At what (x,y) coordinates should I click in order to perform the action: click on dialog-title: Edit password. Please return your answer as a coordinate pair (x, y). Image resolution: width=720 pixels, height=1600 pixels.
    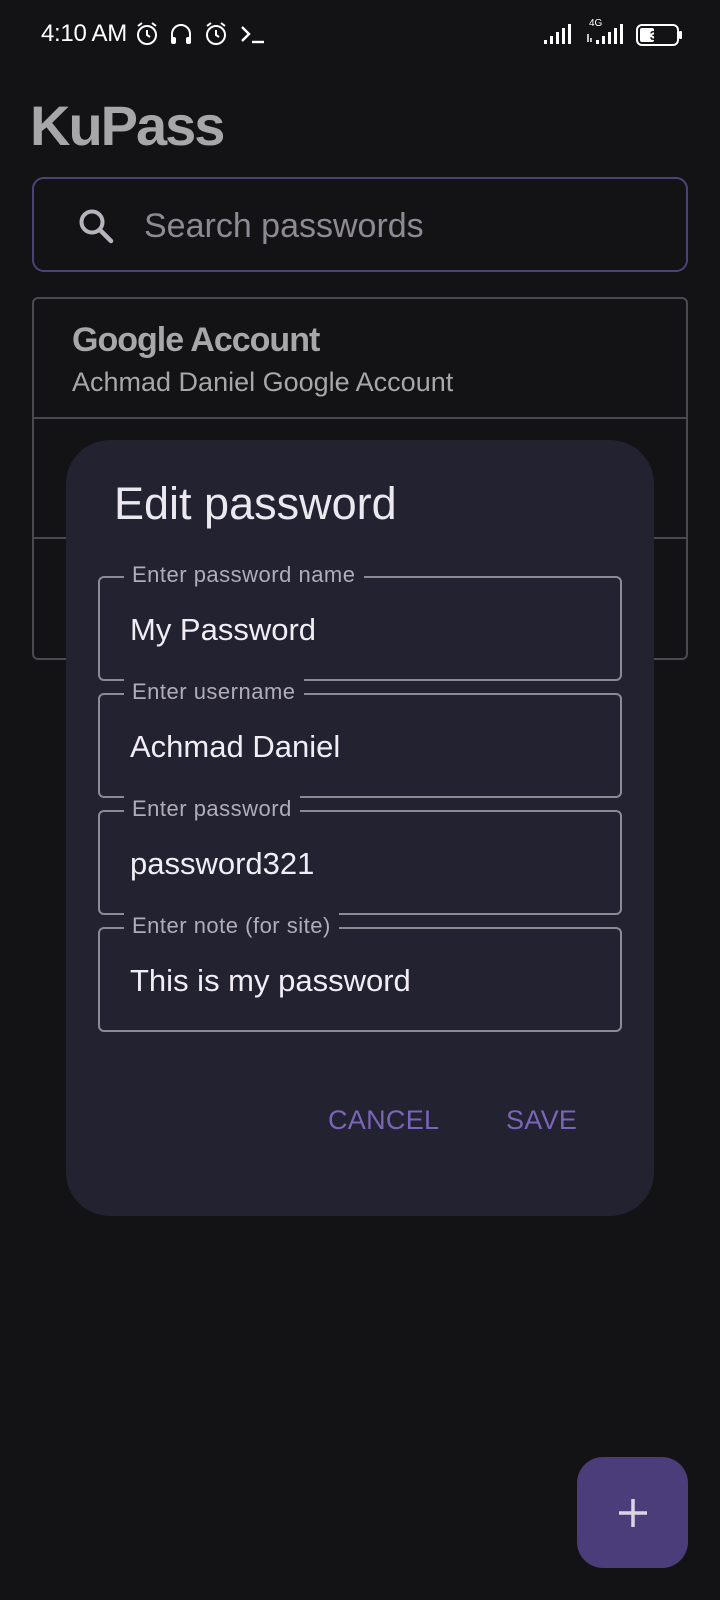
    Looking at the image, I should click on (255, 503).